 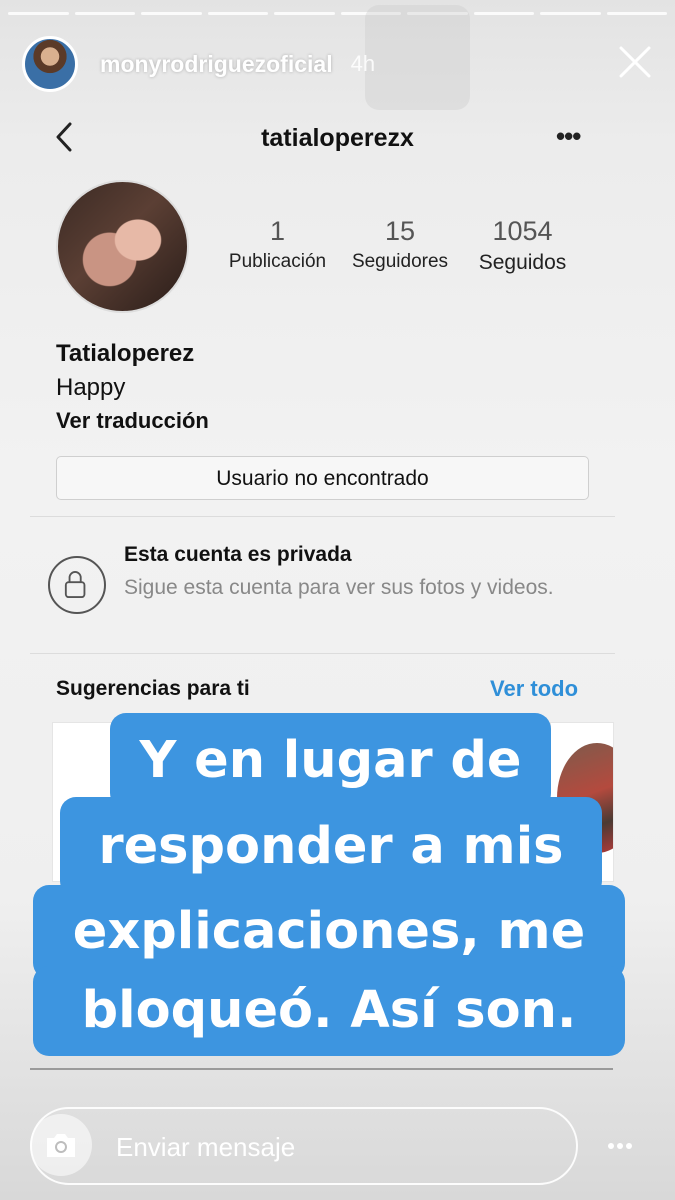 What do you see at coordinates (329, 1011) in the screenshot?
I see `caption-line: bloqueó. Así son.` at bounding box center [329, 1011].